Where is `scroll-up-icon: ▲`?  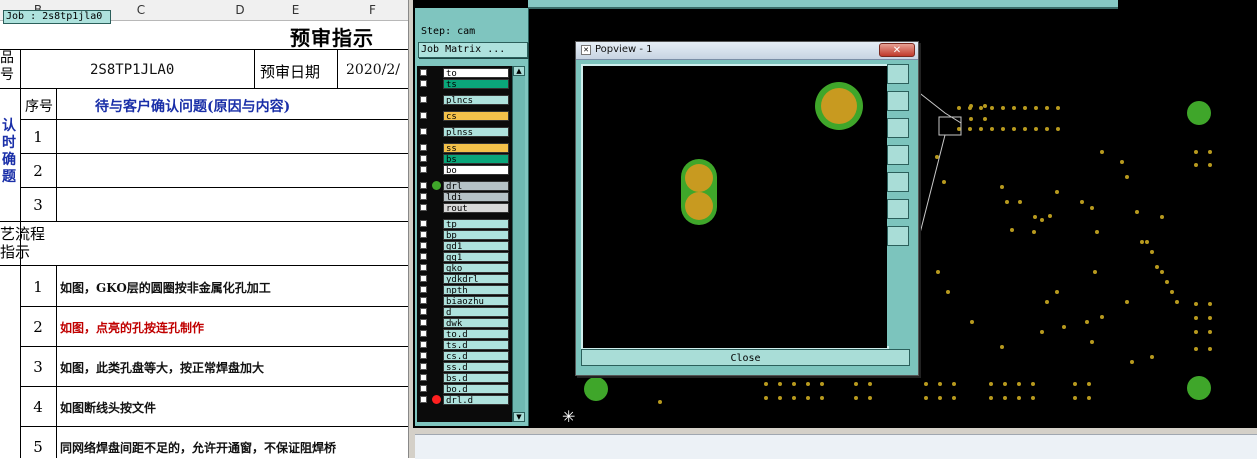
scroll-up-icon: ▲ is located at coordinates (519, 71).